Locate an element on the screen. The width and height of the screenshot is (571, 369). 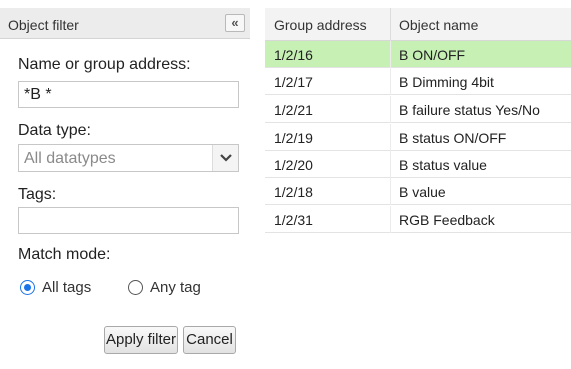
radio-all-tags-label: All tags is located at coordinates (67, 287).